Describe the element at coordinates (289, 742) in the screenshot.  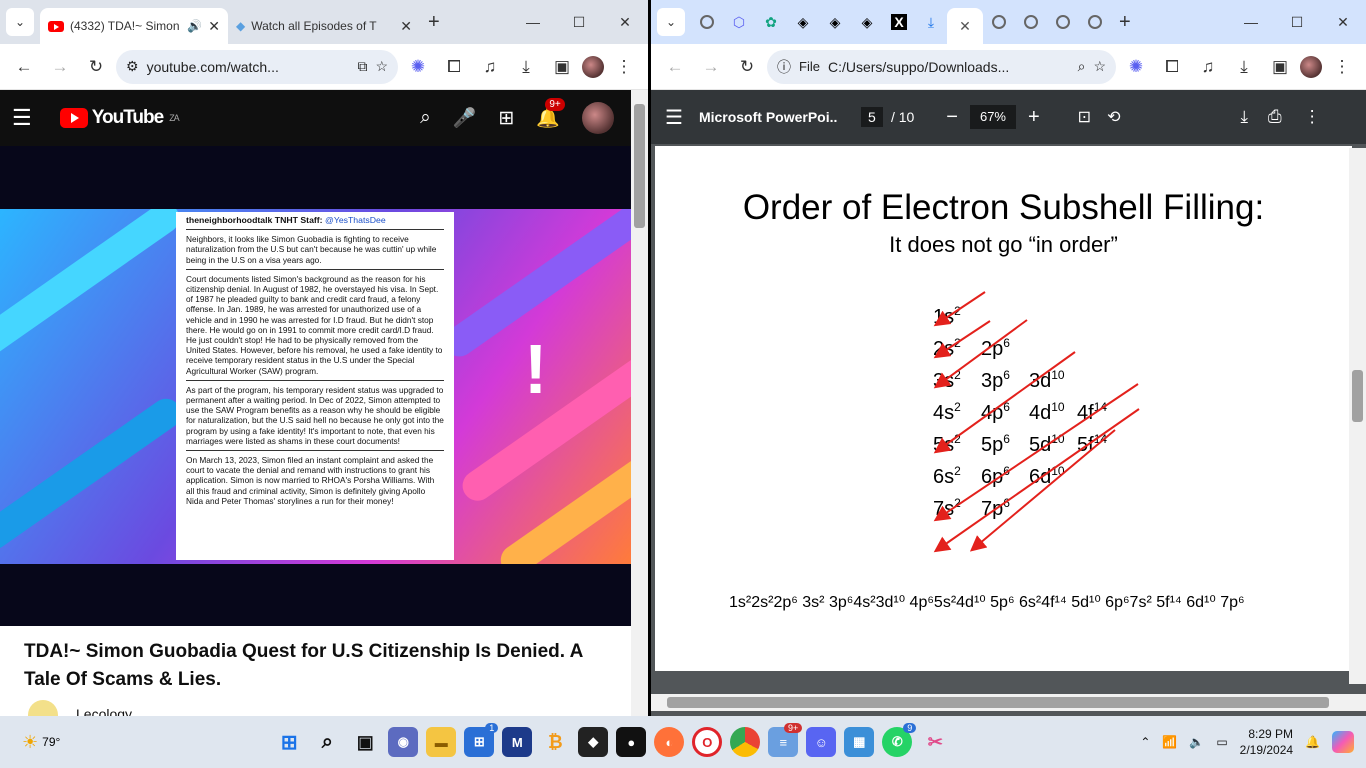
I see `start-windows-icon: ⊞` at that location.